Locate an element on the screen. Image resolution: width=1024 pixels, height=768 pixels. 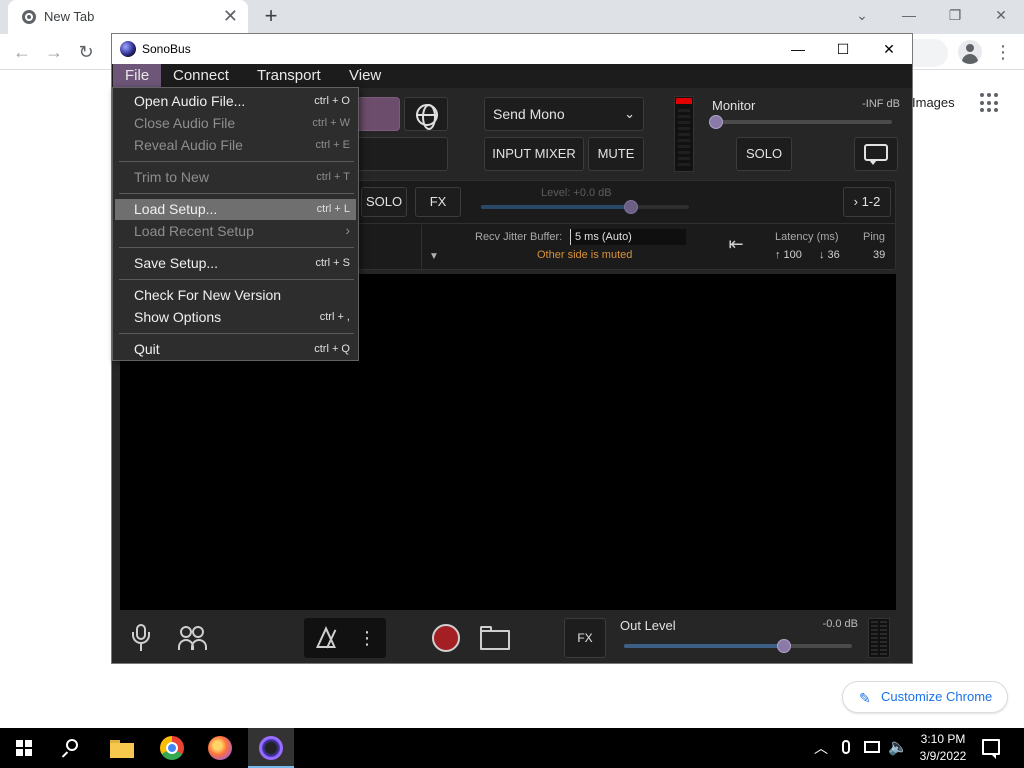
chrome-favicon-icon is located at coordinates (29, 17).